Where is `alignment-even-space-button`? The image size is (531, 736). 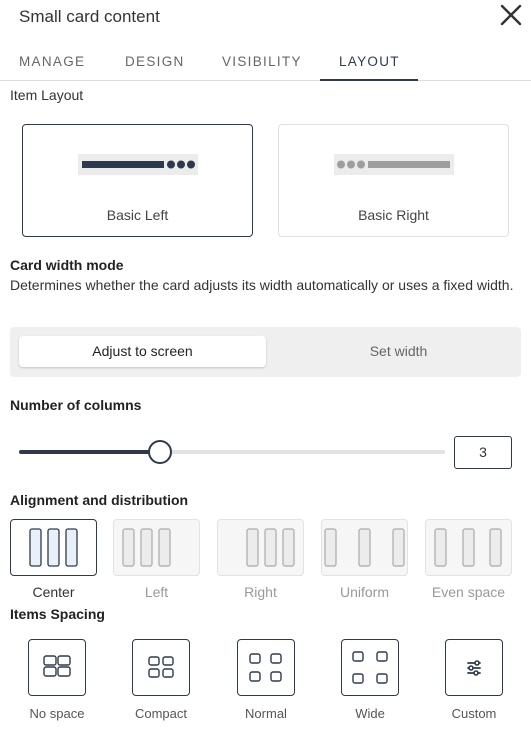
alignment-even-space-button is located at coordinates (468, 547).